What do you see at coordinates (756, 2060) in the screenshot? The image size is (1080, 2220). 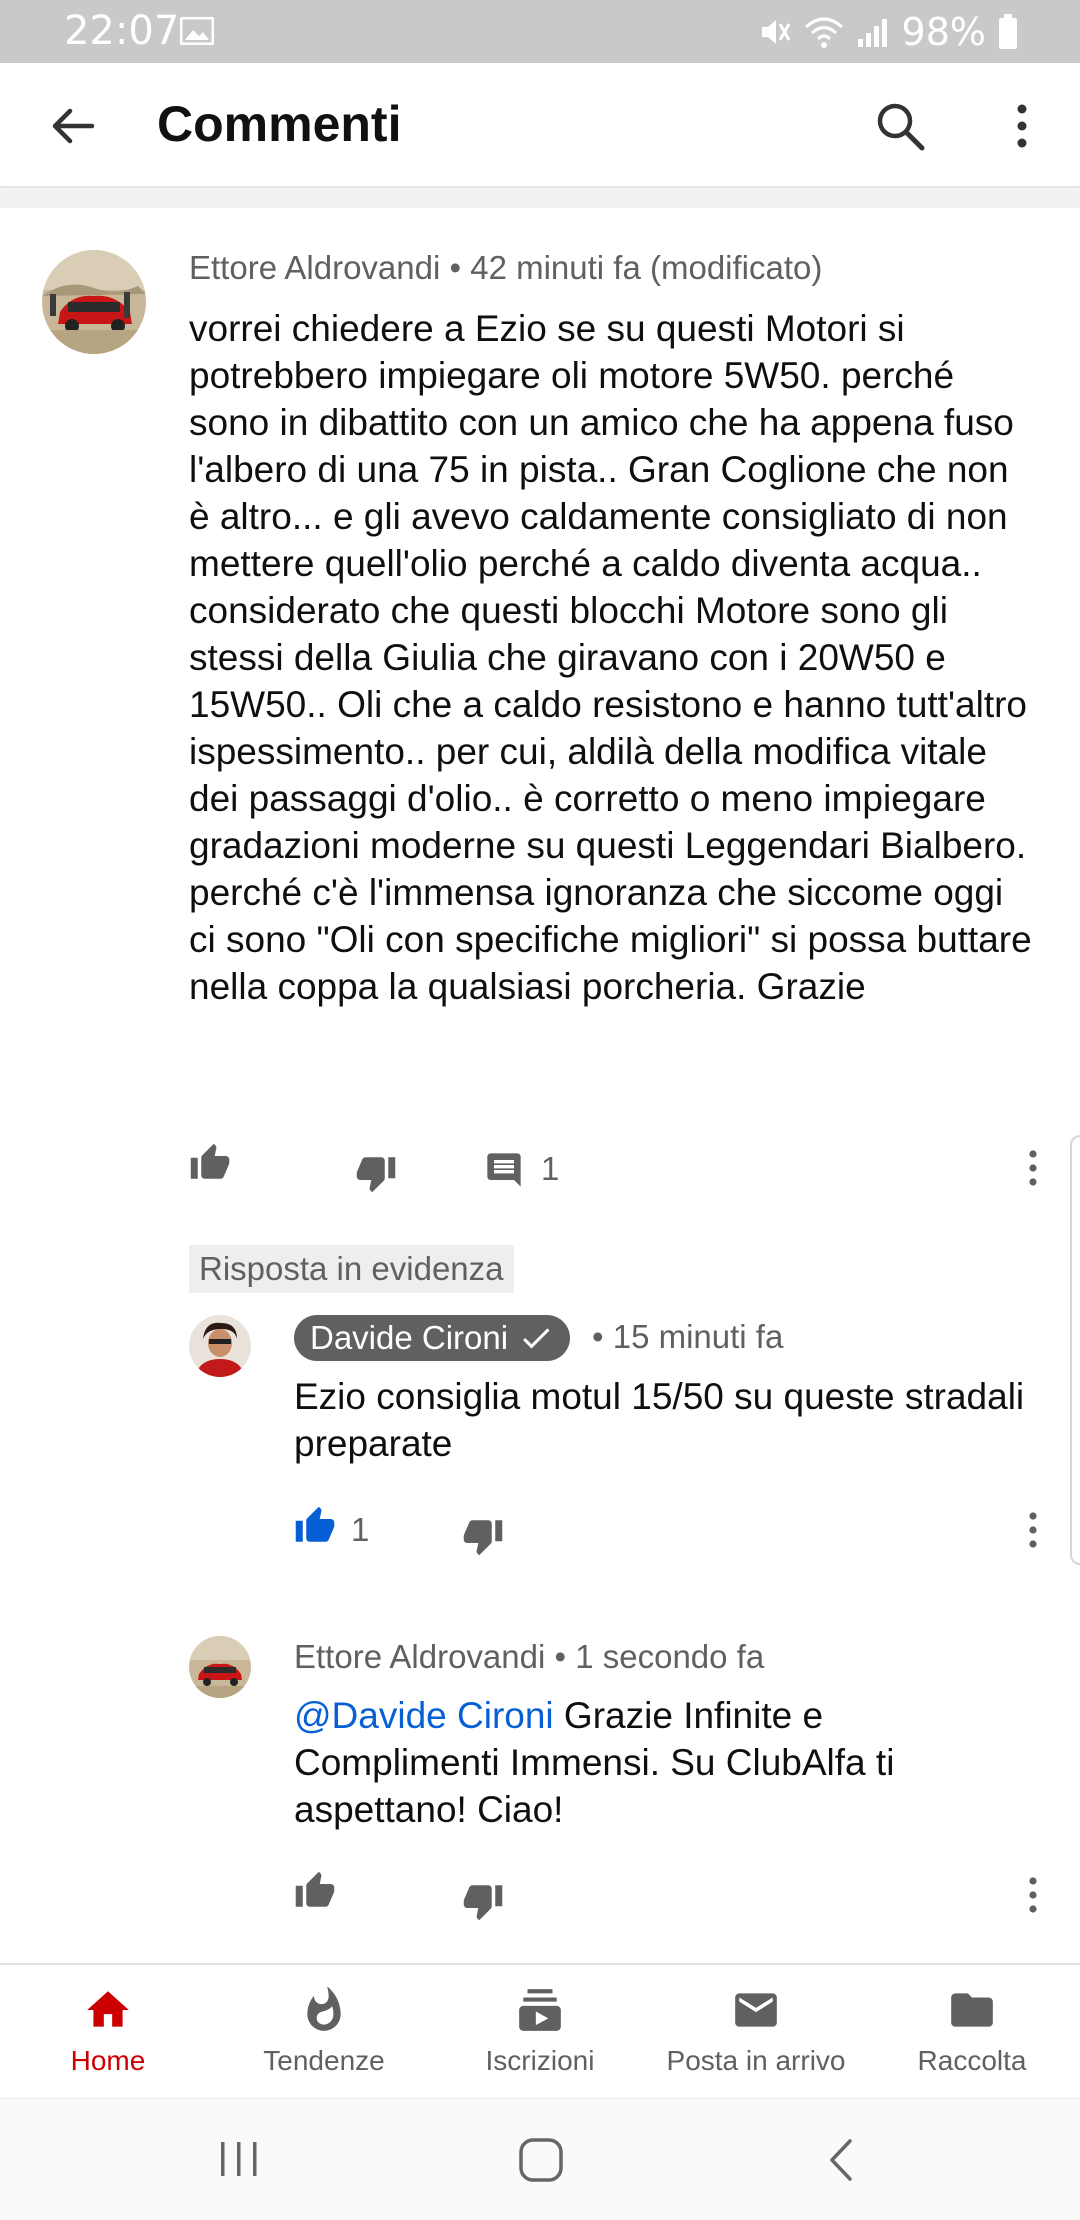 I see `nav-label: Posta in arrivo` at bounding box center [756, 2060].